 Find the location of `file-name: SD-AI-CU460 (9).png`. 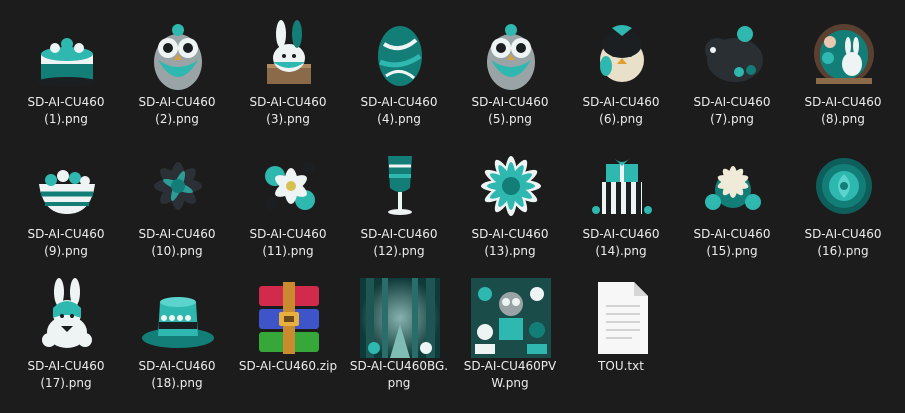

file-name: SD-AI-CU460 (9).png is located at coordinates (66, 242).